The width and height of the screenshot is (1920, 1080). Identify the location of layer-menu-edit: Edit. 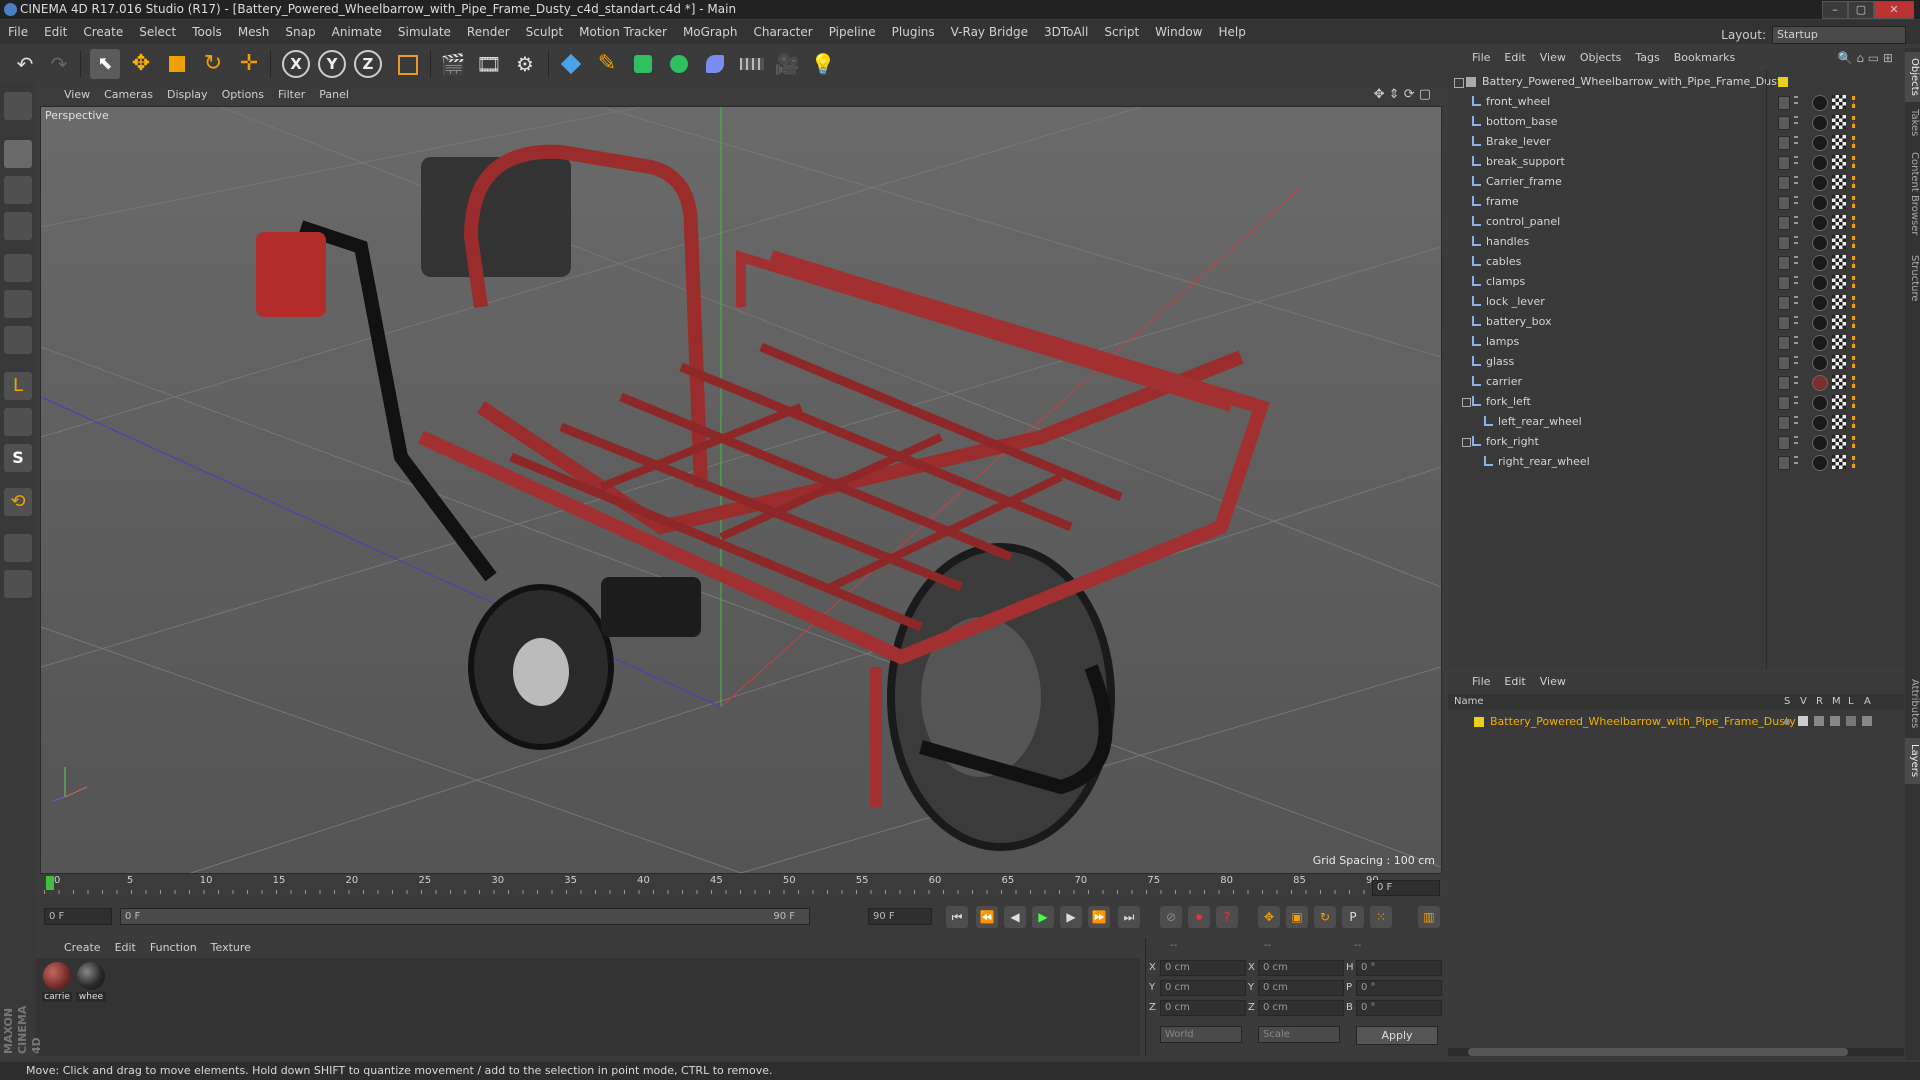
(1514, 681).